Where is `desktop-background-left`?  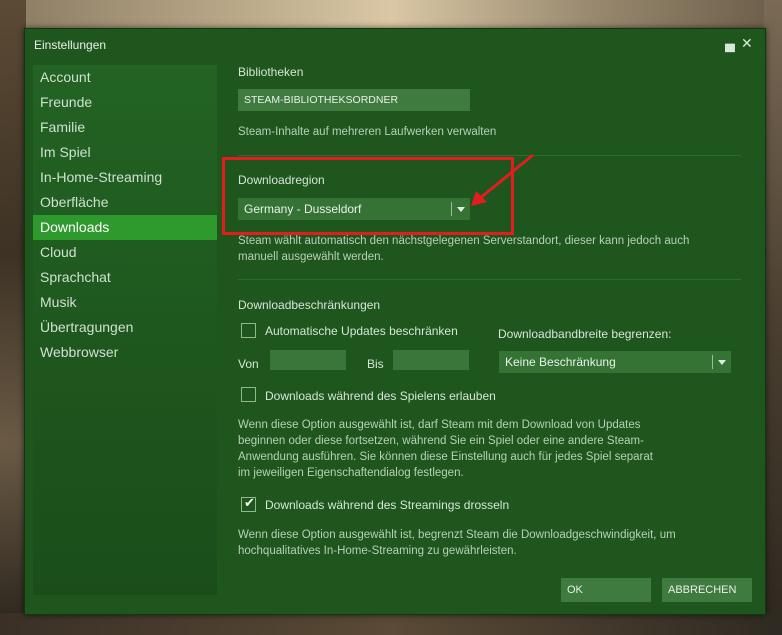 desktop-background-left is located at coordinates (13, 317).